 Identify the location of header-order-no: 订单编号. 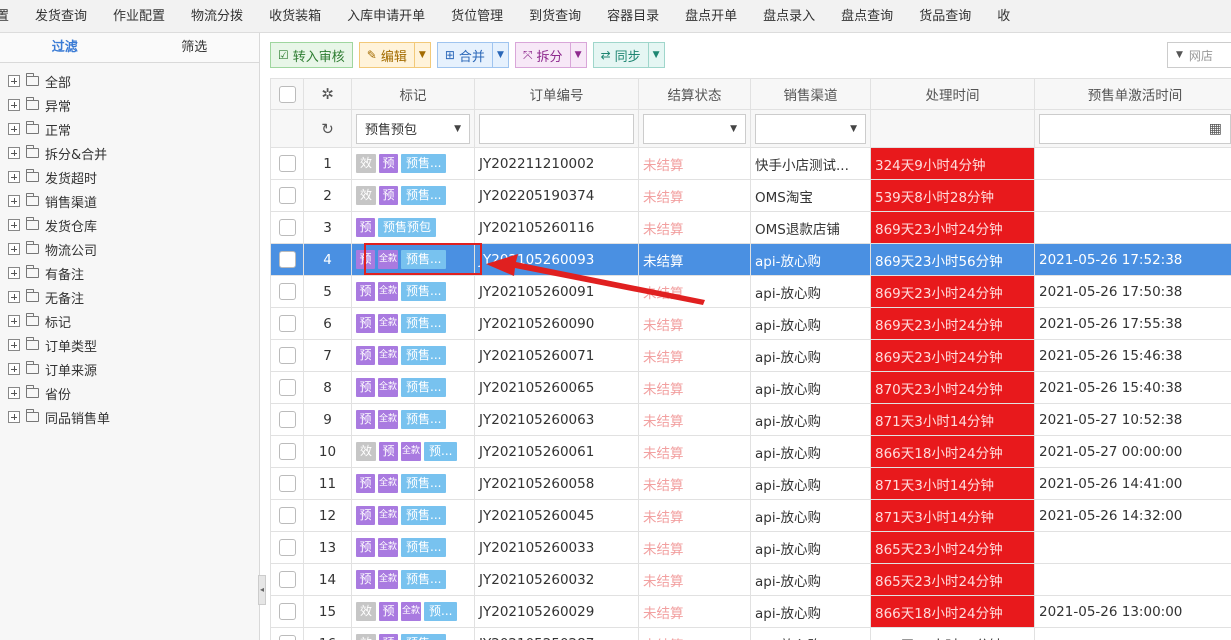
(556, 94).